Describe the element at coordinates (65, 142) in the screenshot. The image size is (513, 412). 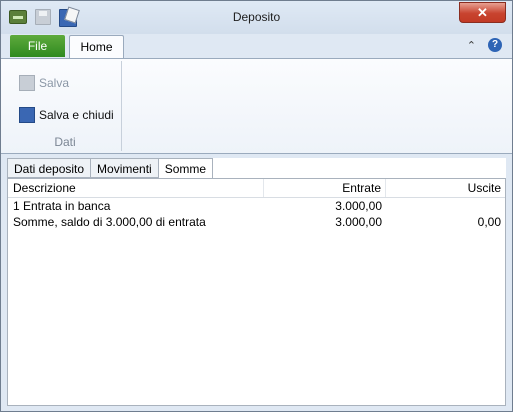
I see `group-label: Dati` at that location.